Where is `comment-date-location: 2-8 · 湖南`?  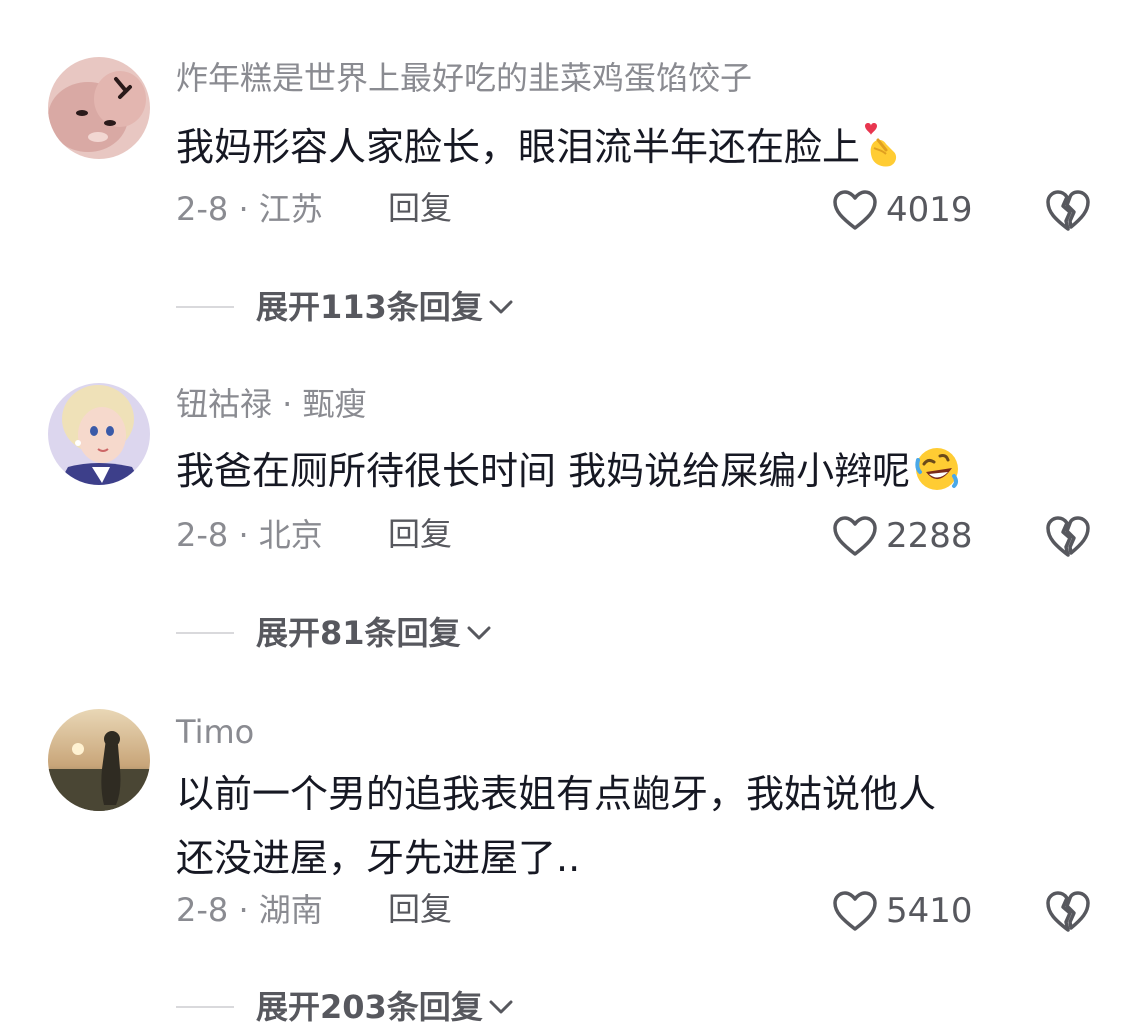 comment-date-location: 2-8 · 湖南 is located at coordinates (249, 910).